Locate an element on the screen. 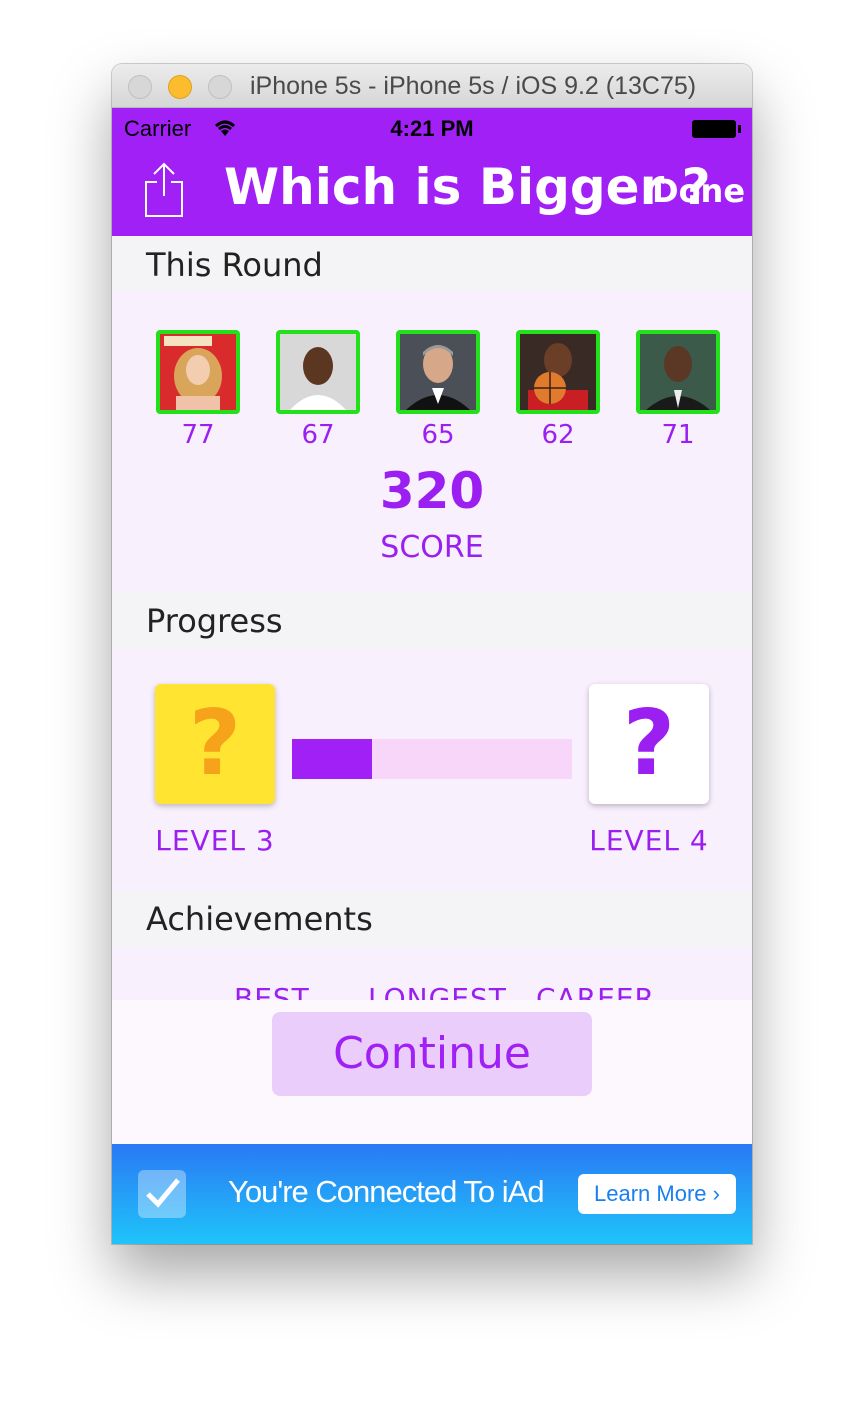  share-icon is located at coordinates (164, 192).